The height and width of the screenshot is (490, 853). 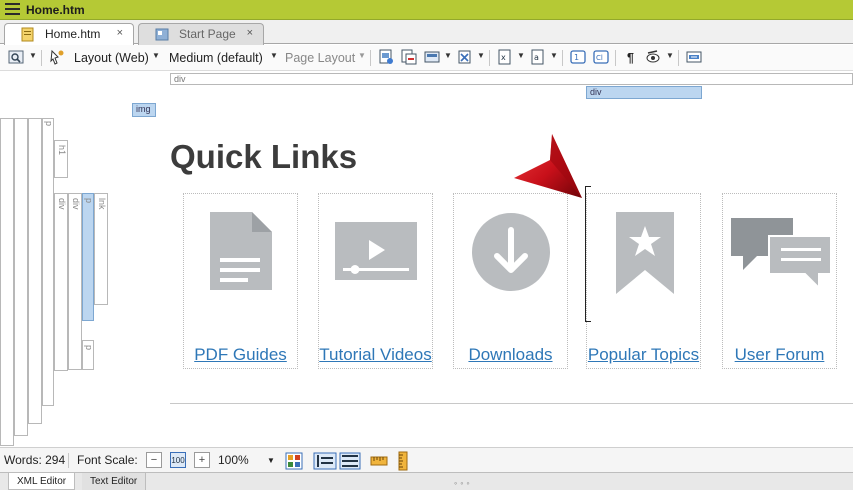 What do you see at coordinates (178, 460) in the screenshot?
I see `font-scale-reset-button: 100` at bounding box center [178, 460].